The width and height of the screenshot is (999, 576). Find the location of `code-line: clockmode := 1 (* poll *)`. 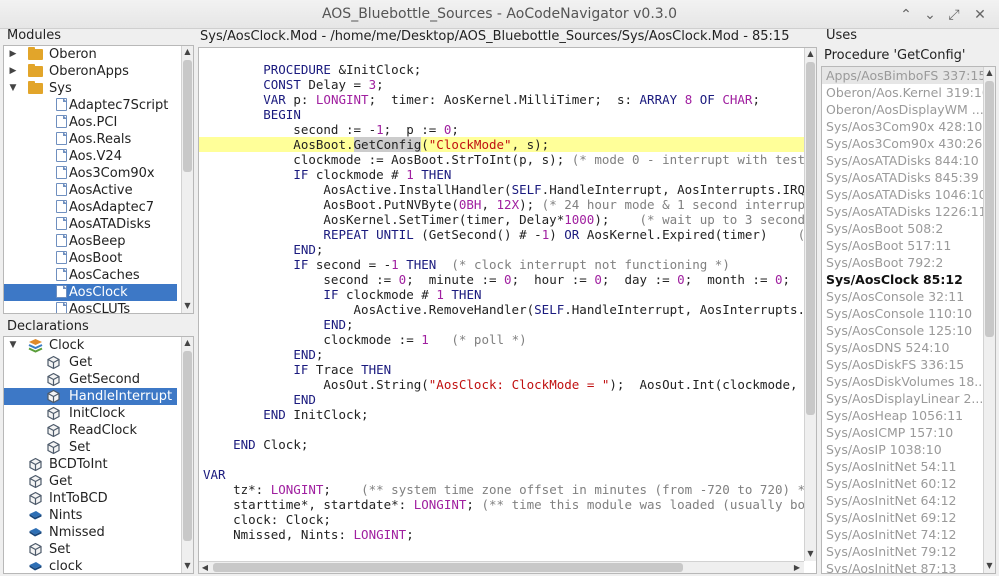

code-line: clockmode := 1 (* poll *) is located at coordinates (509, 339).